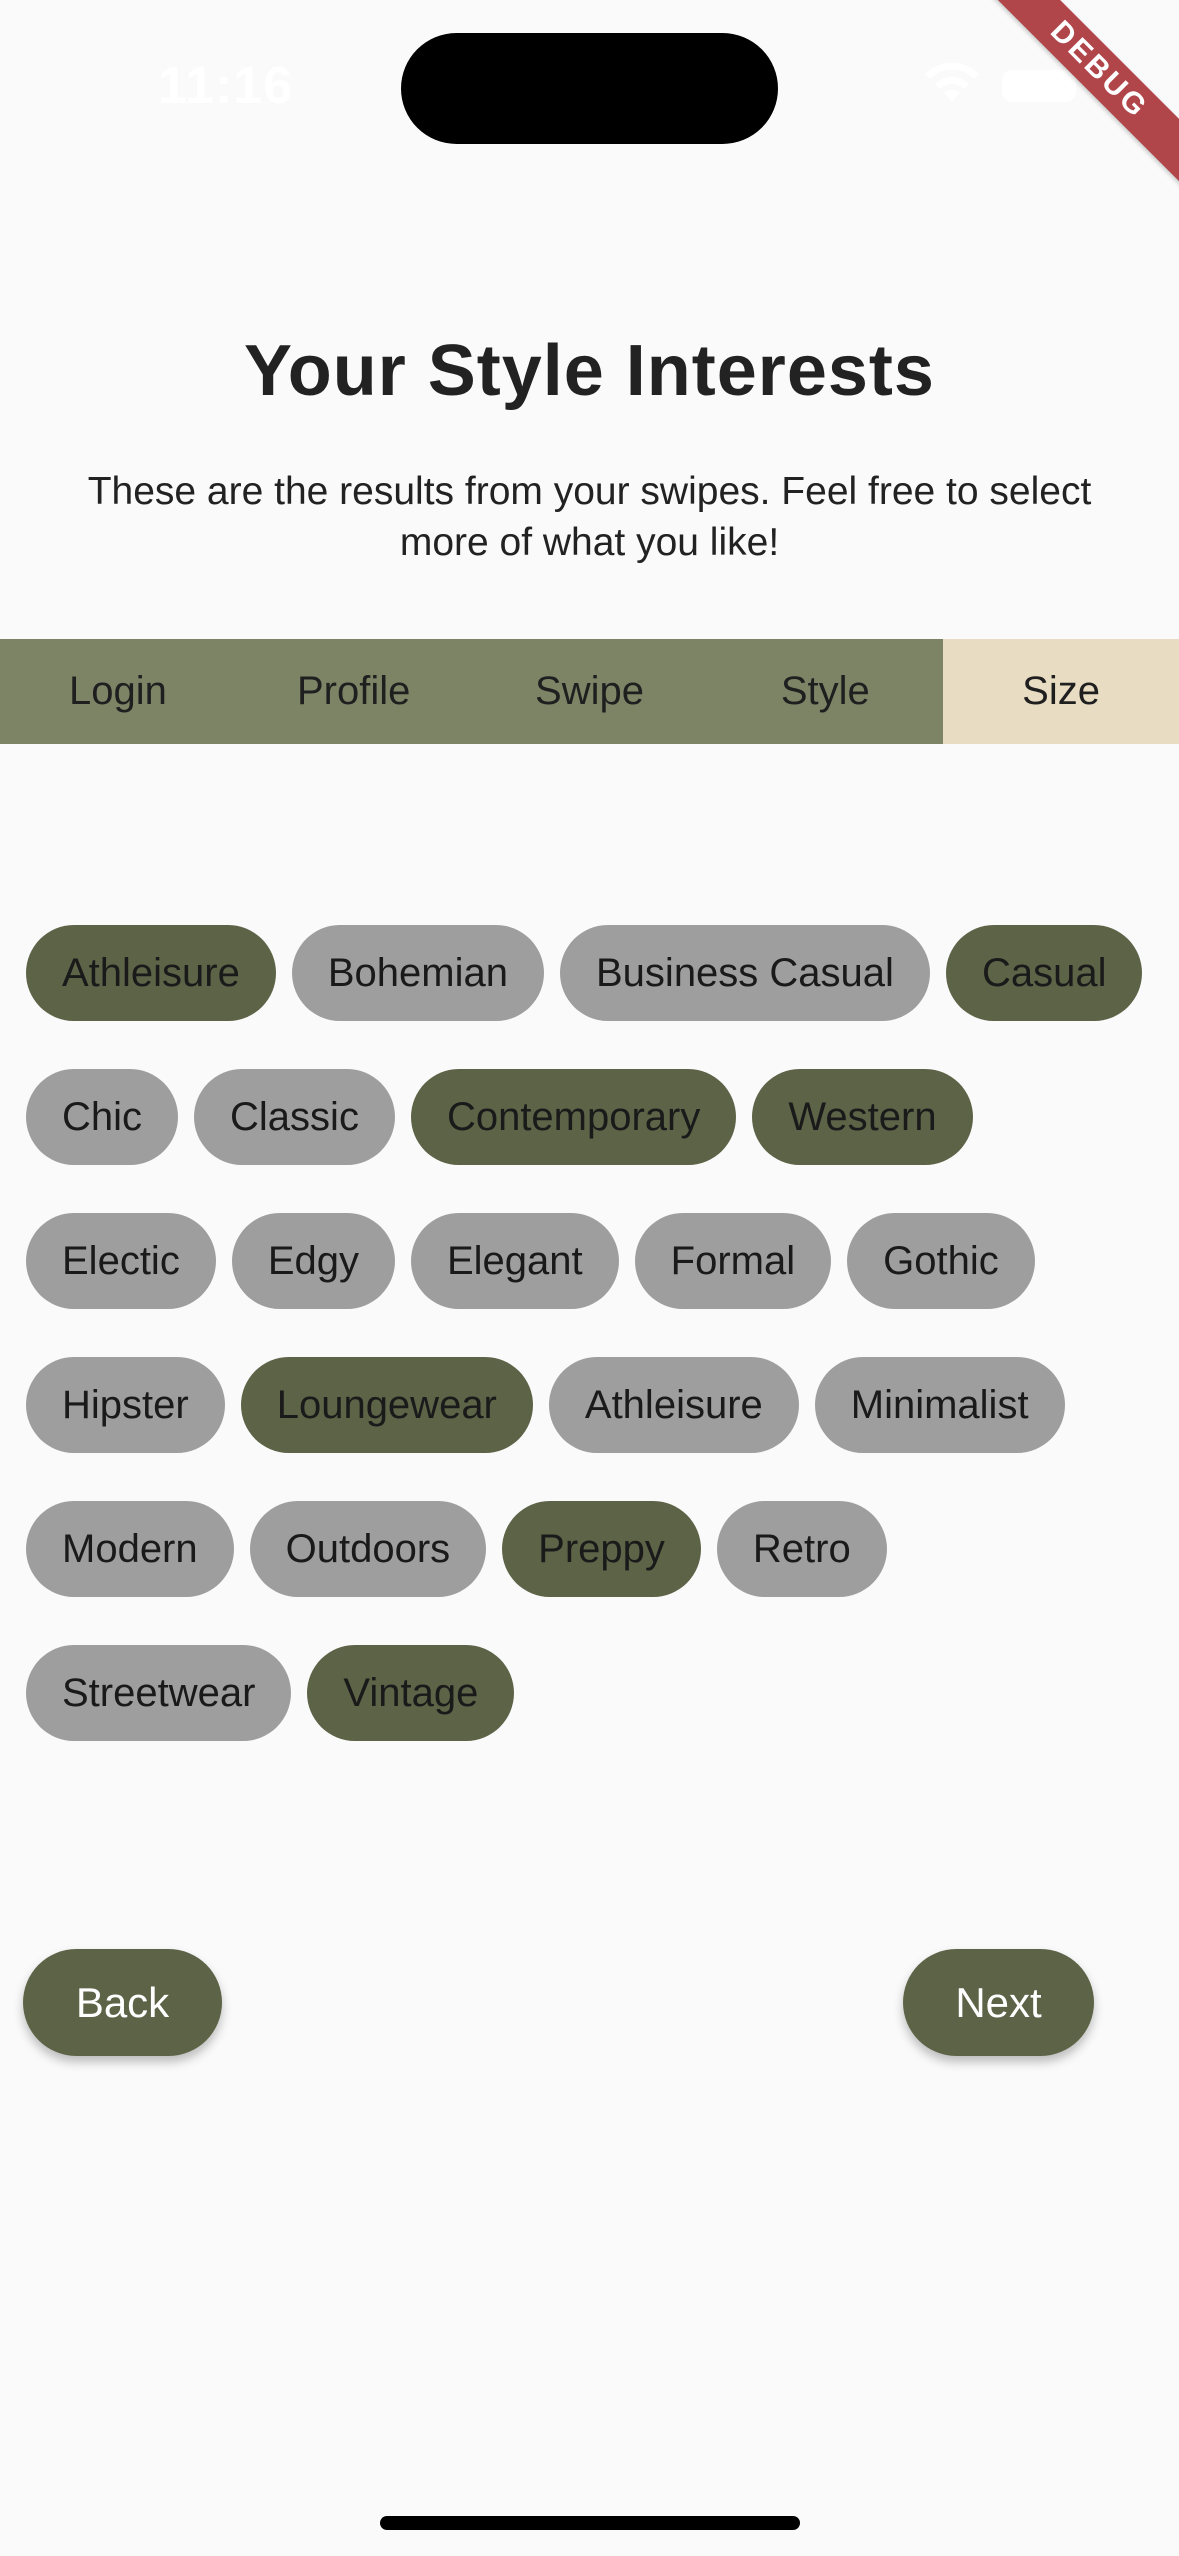  I want to click on step-tab-label: Login, so click(117, 691).